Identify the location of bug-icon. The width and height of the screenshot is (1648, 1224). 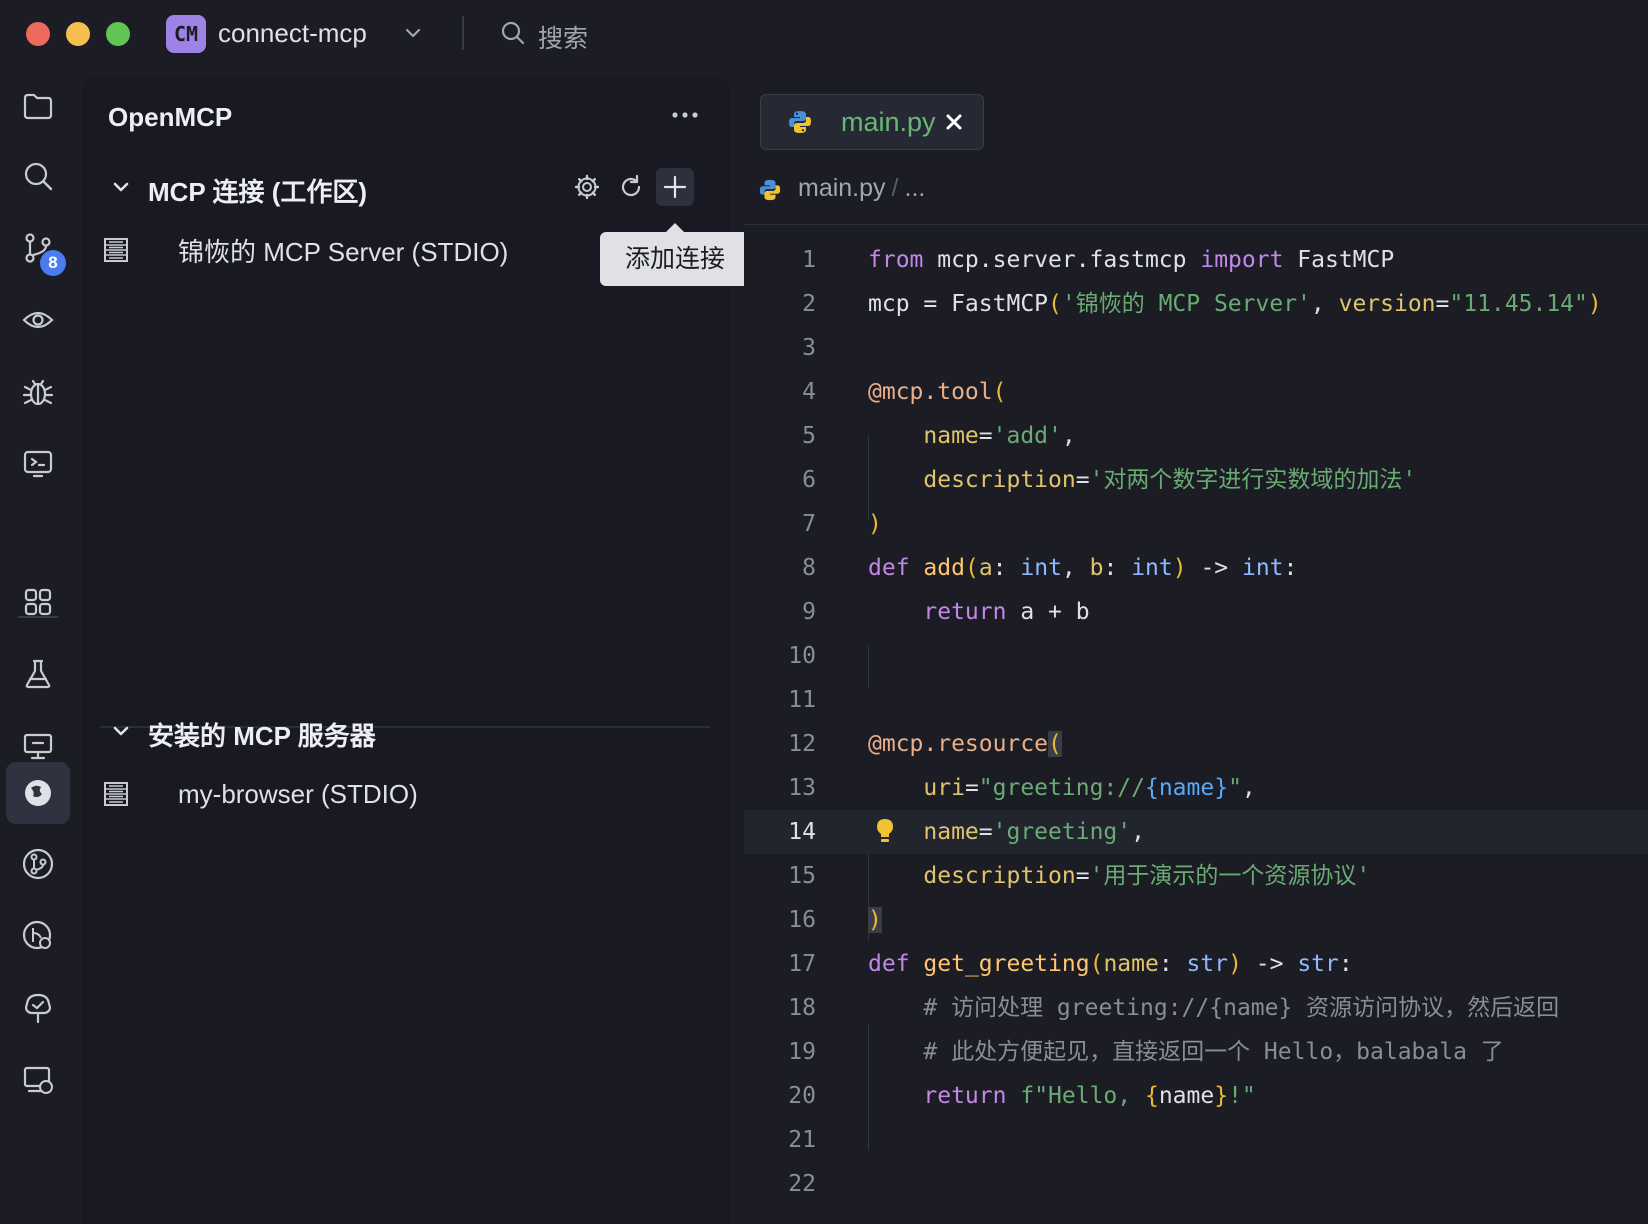
(38, 392).